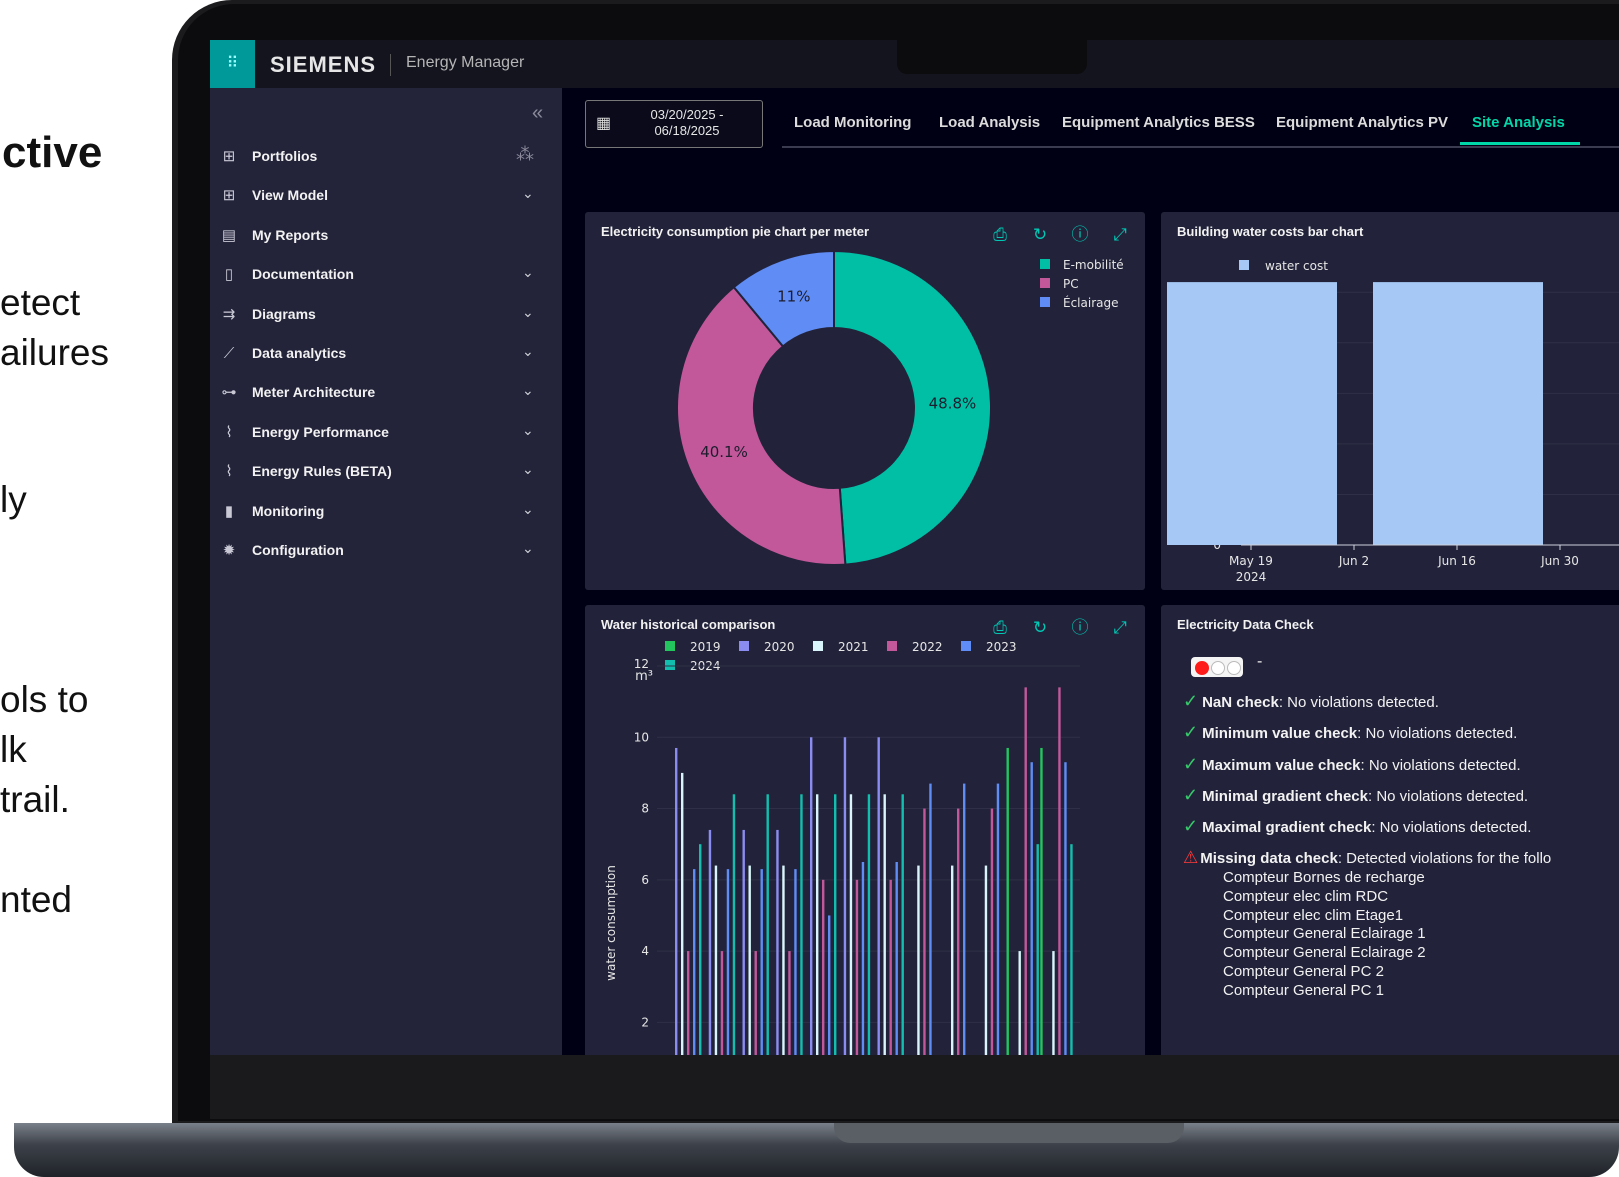 The image size is (1619, 1177). Describe the element at coordinates (229, 511) in the screenshot. I see `bar-chart-icon: ▮` at that location.